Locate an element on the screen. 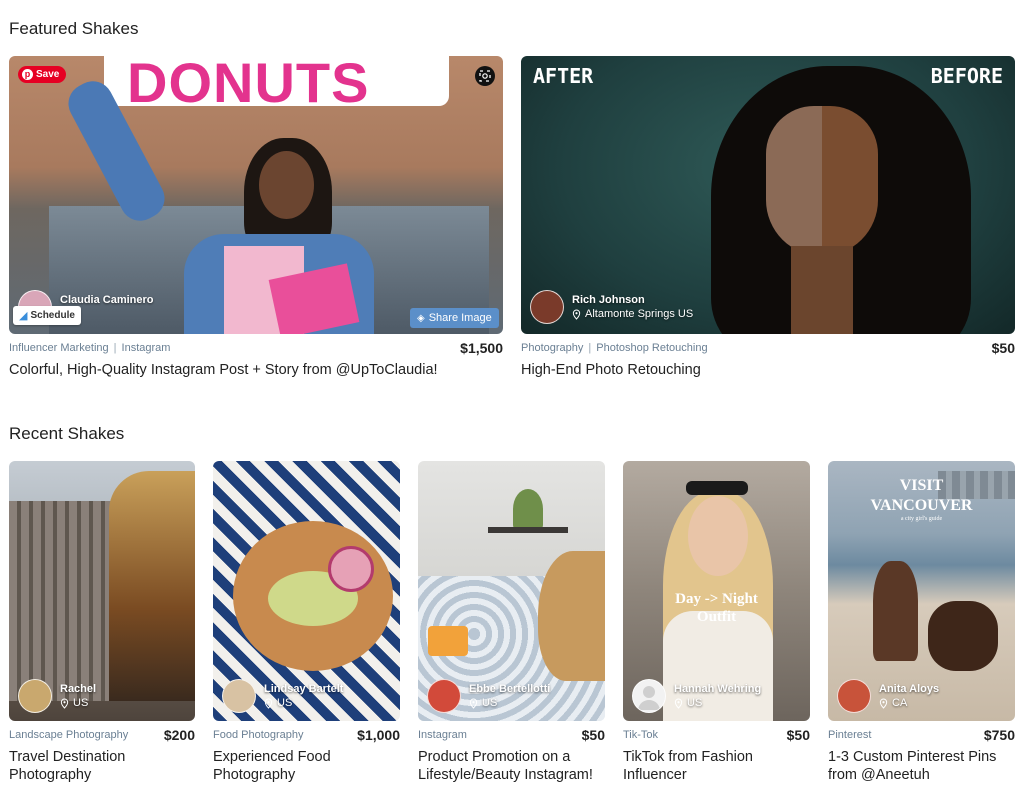 Image resolution: width=1024 pixels, height=802 pixels. before-label: BEFORE is located at coordinates (966, 76).